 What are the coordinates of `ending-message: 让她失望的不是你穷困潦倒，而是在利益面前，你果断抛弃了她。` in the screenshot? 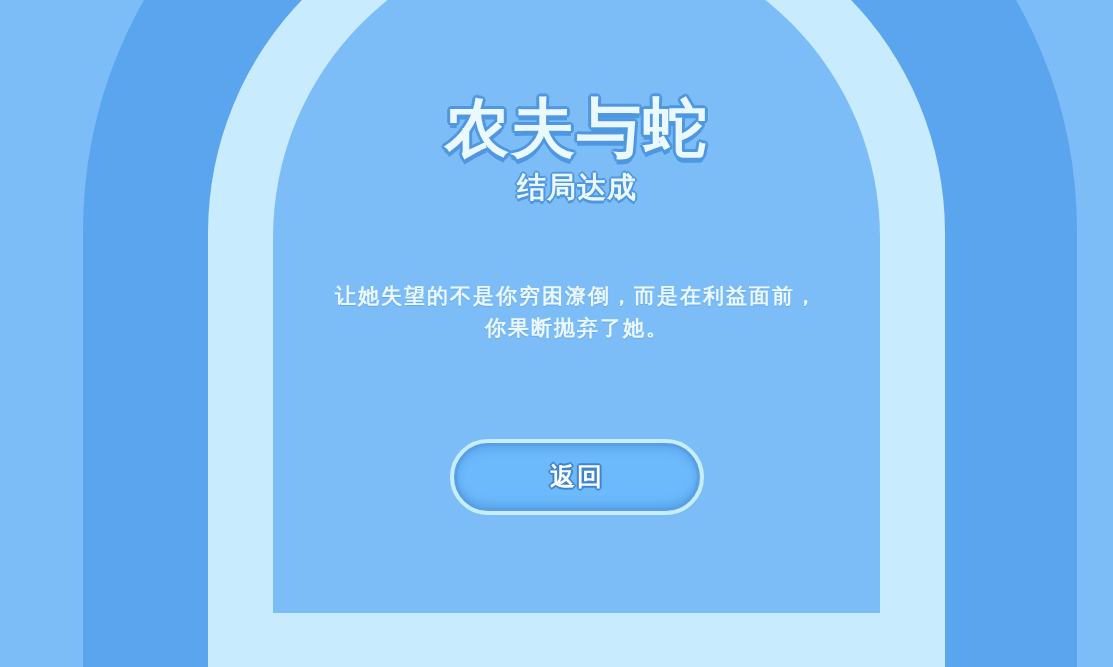 It's located at (576, 312).